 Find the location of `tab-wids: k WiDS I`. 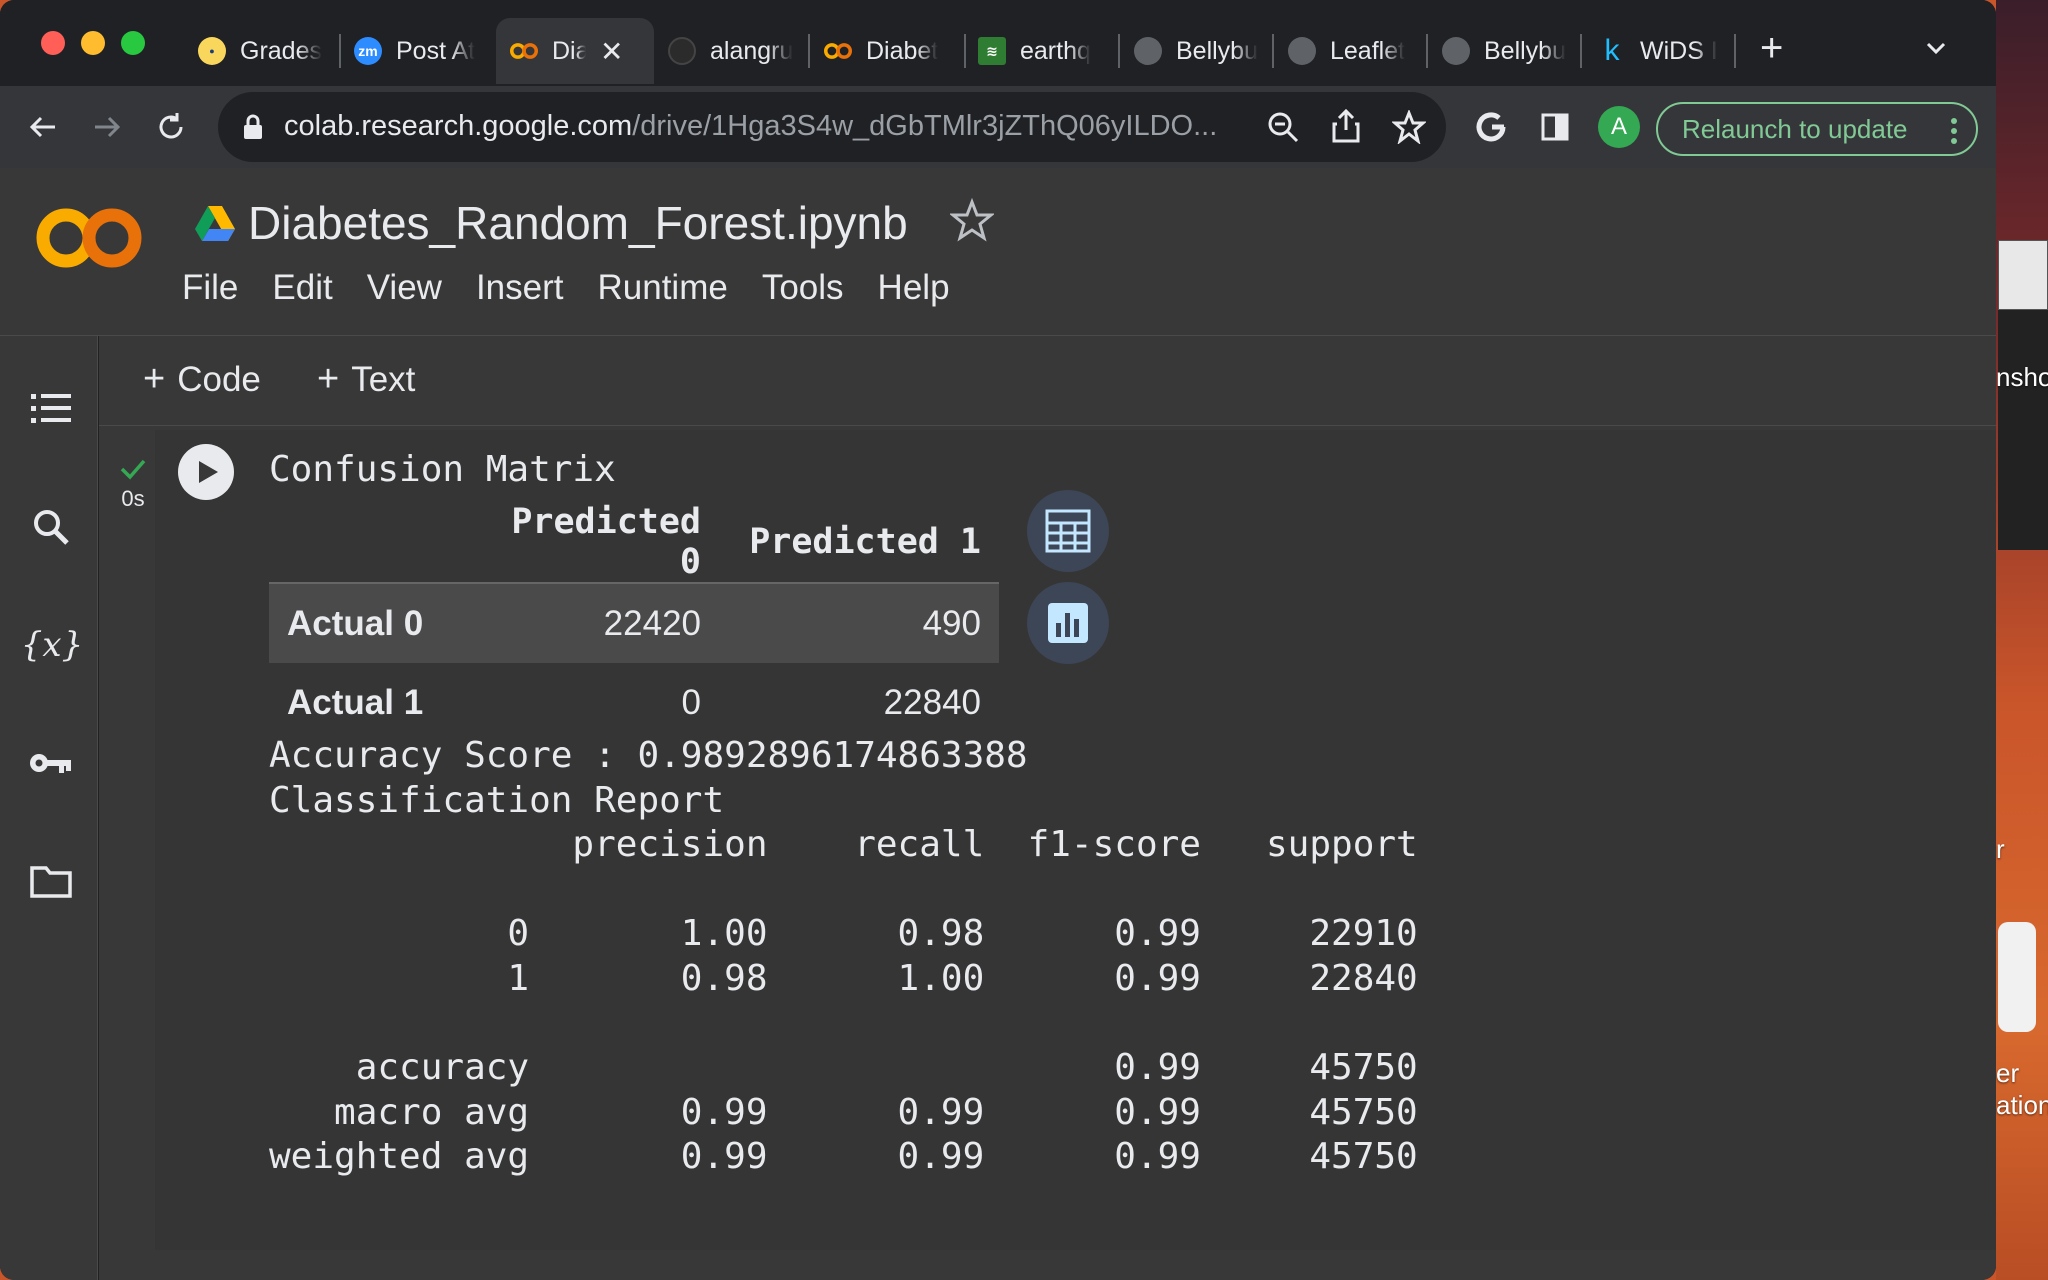

tab-wids: k WiDS I is located at coordinates (1664, 51).